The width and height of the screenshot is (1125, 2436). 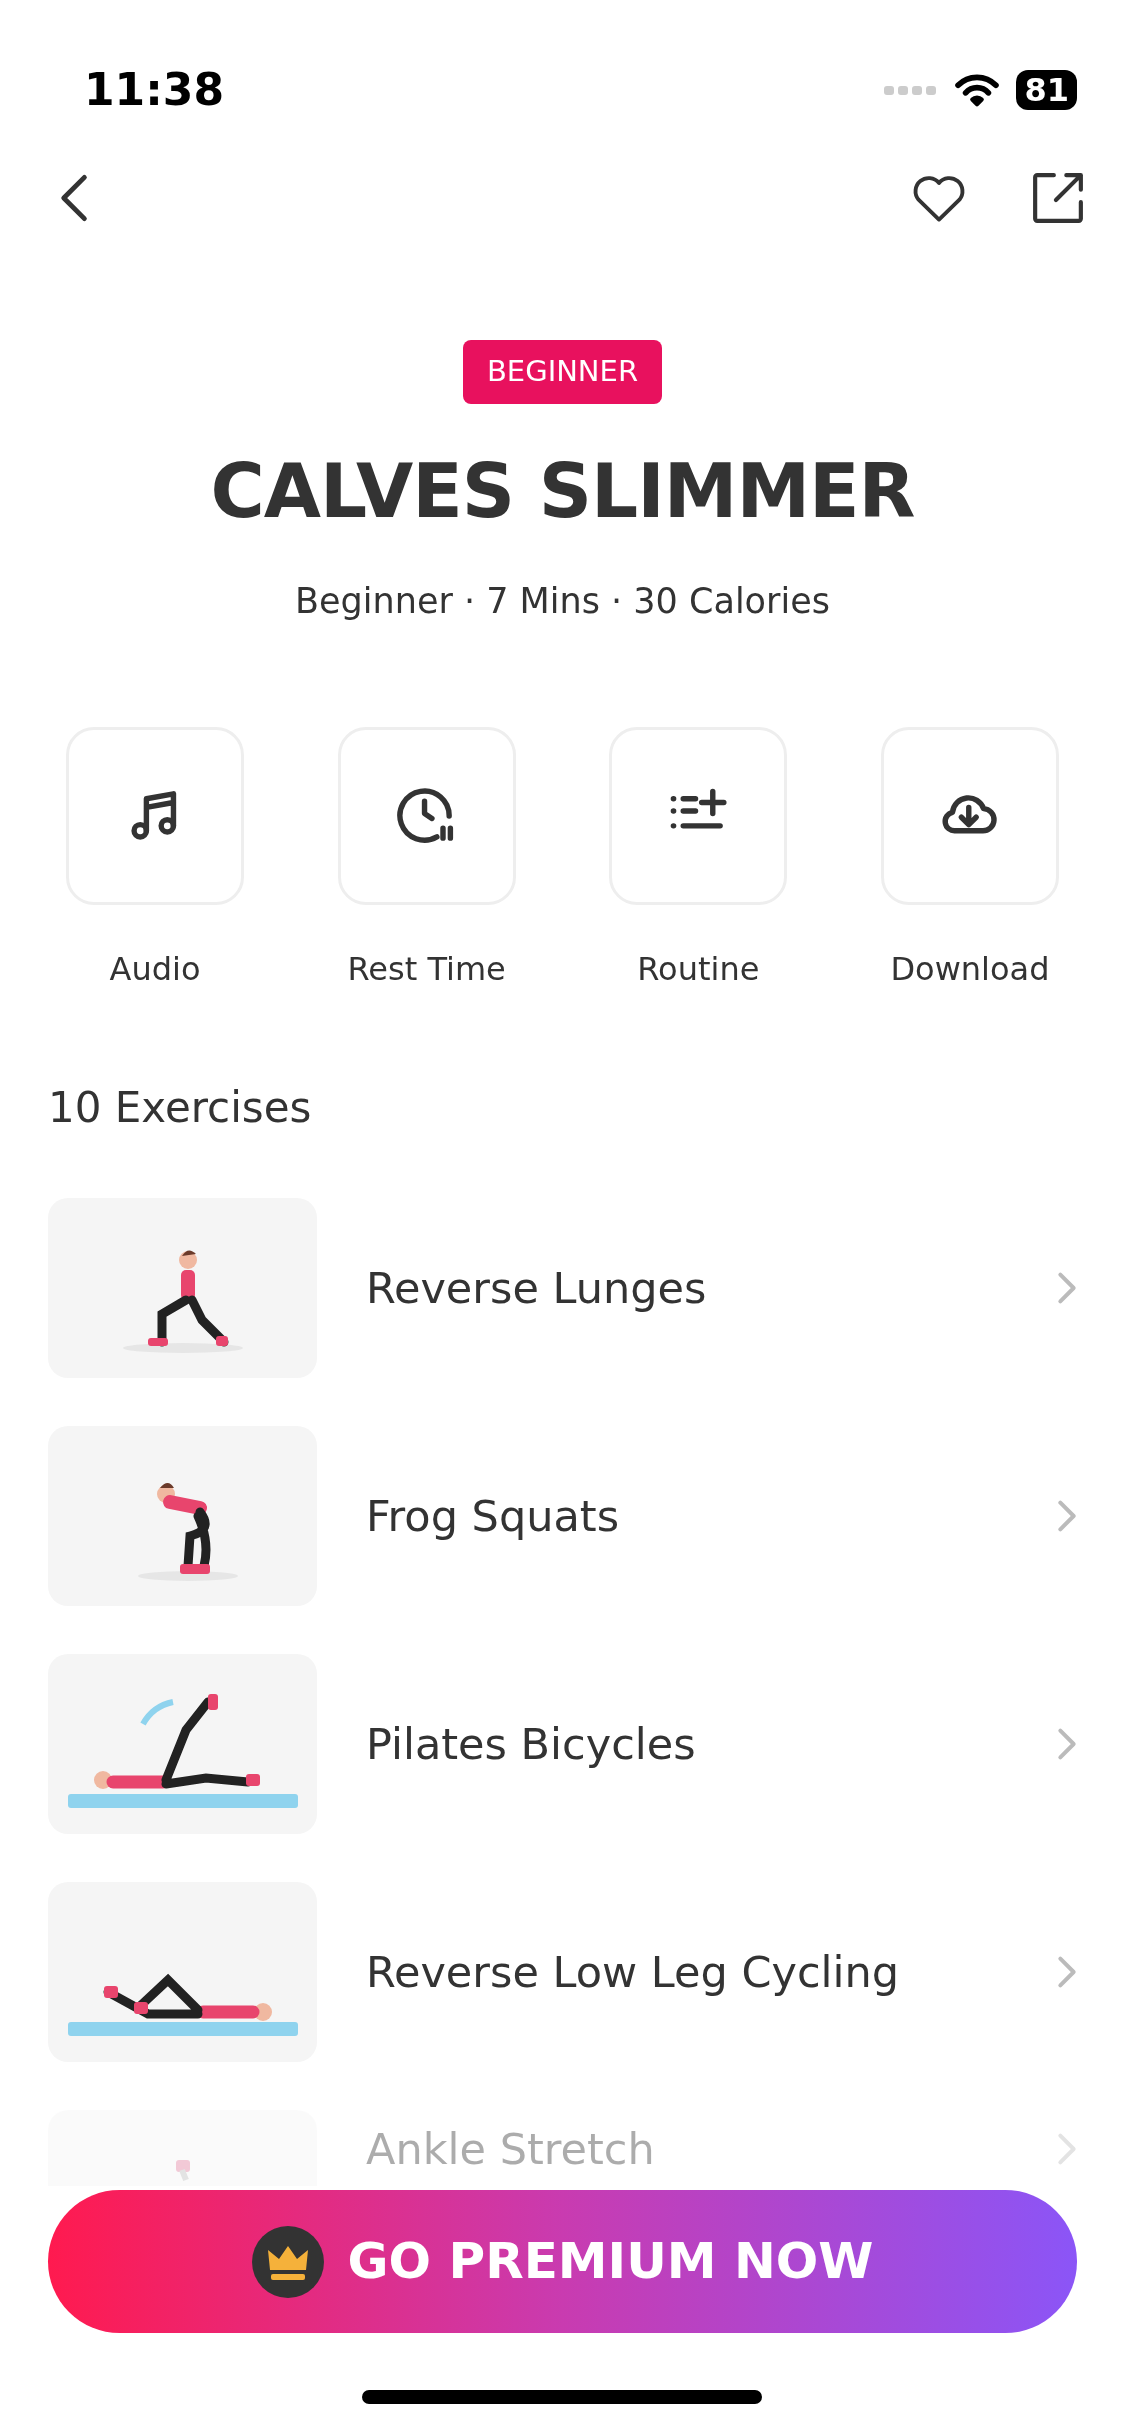 I want to click on exercise-name: Ankle Stretch, so click(x=511, y=2149).